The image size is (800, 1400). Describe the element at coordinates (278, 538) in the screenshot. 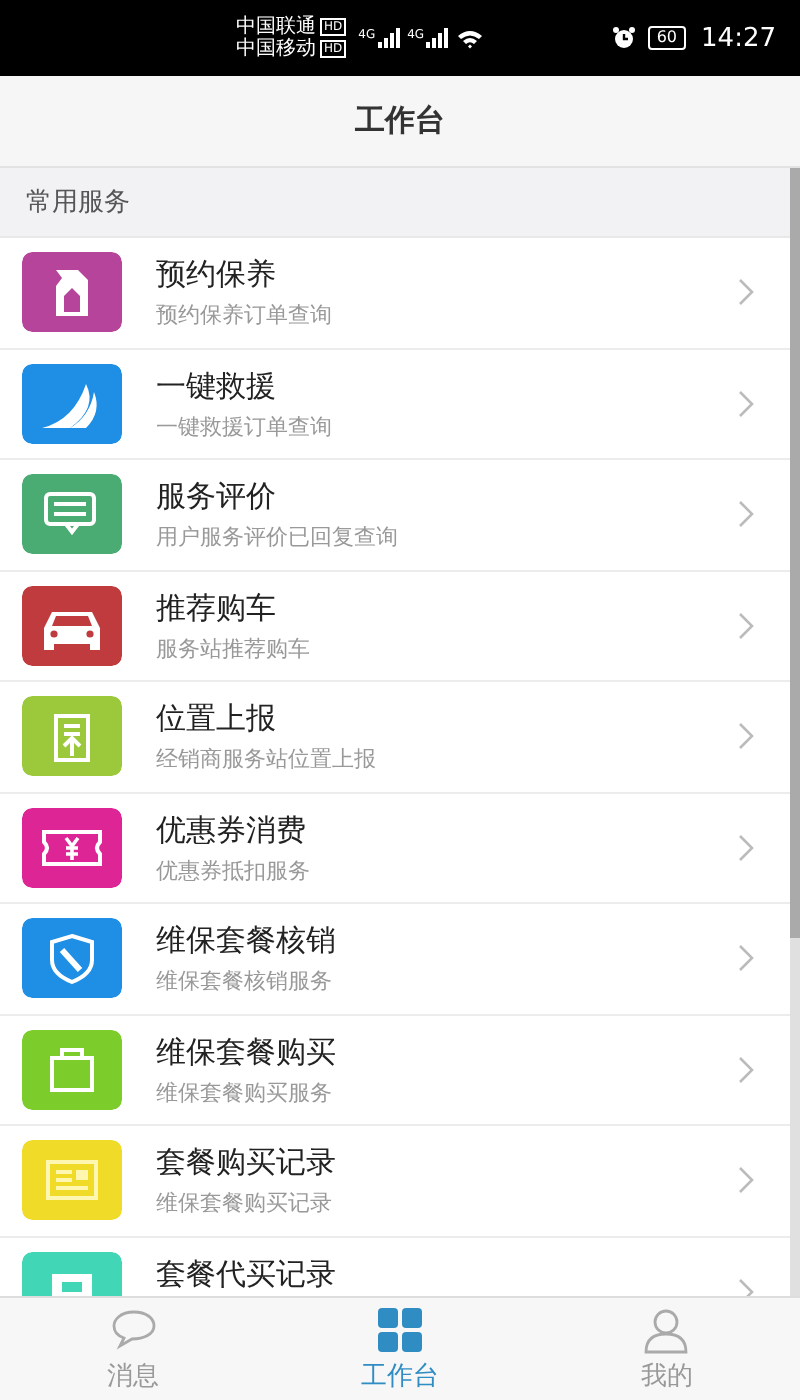

I see `service-subtitle: 用户服务评价已回复查询` at that location.